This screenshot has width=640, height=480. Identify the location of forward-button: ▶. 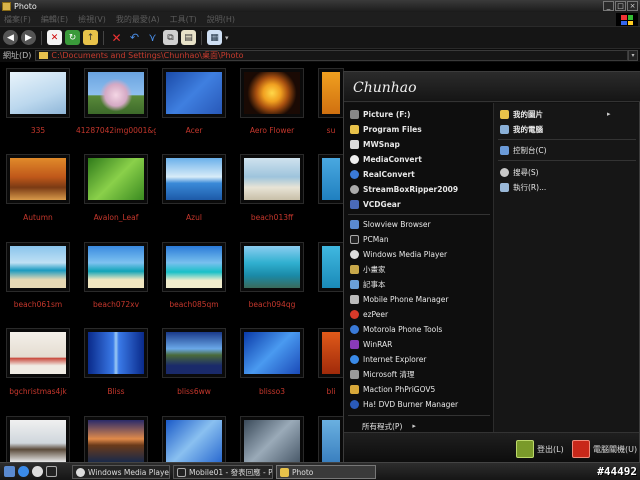
(28, 37).